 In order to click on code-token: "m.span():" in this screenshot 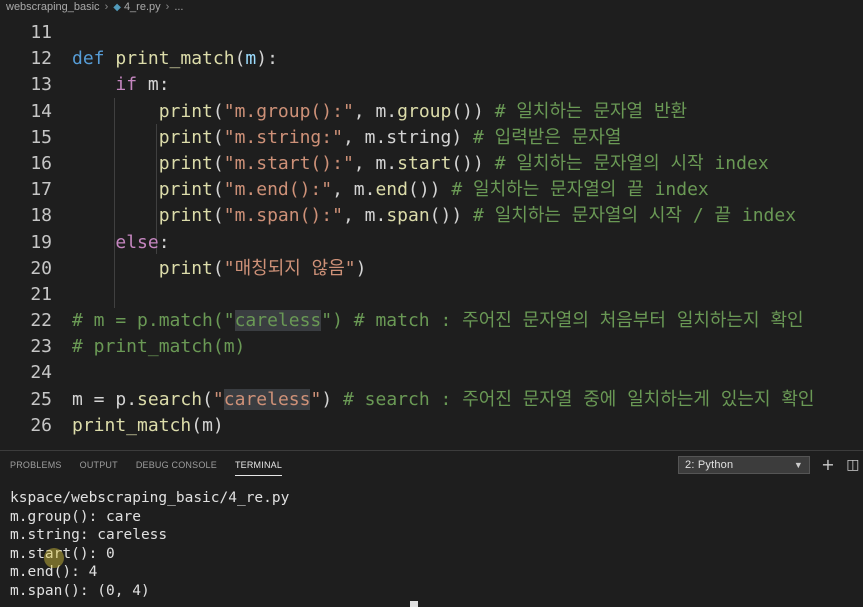, I will do `click(283, 216)`.